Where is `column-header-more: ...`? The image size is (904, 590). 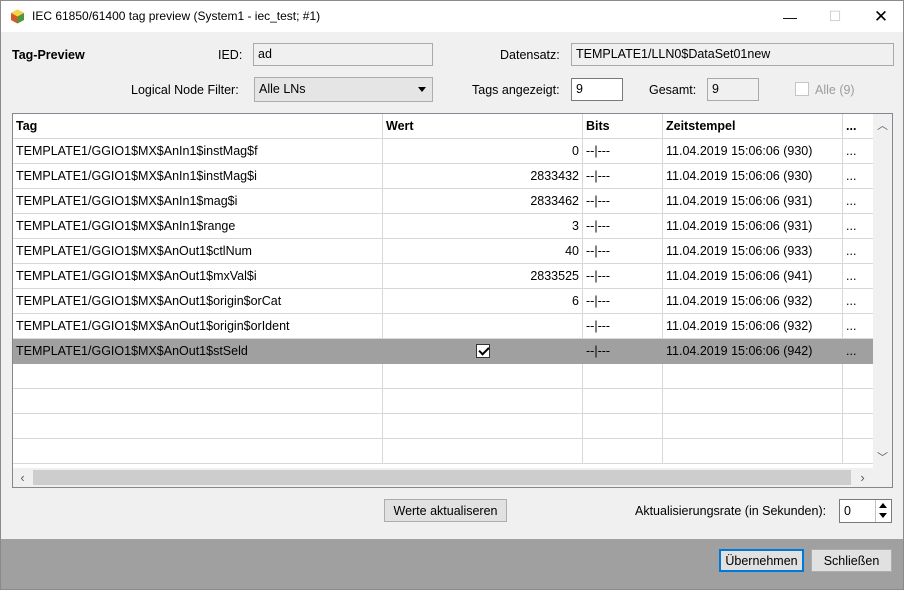 column-header-more: ... is located at coordinates (858, 126).